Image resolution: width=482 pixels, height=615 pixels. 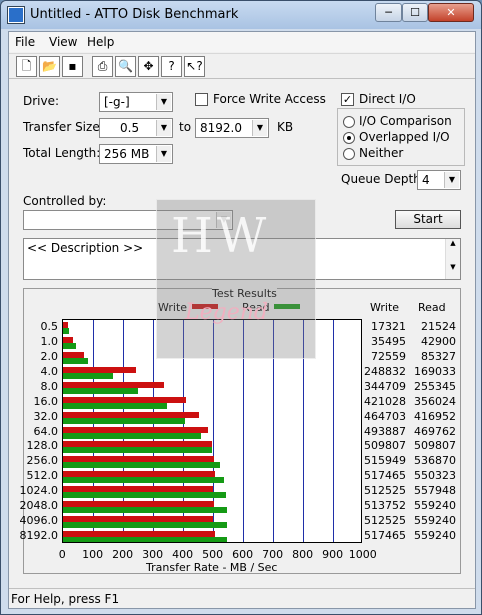 I want to click on write-value: 509807, so click(x=385, y=446).